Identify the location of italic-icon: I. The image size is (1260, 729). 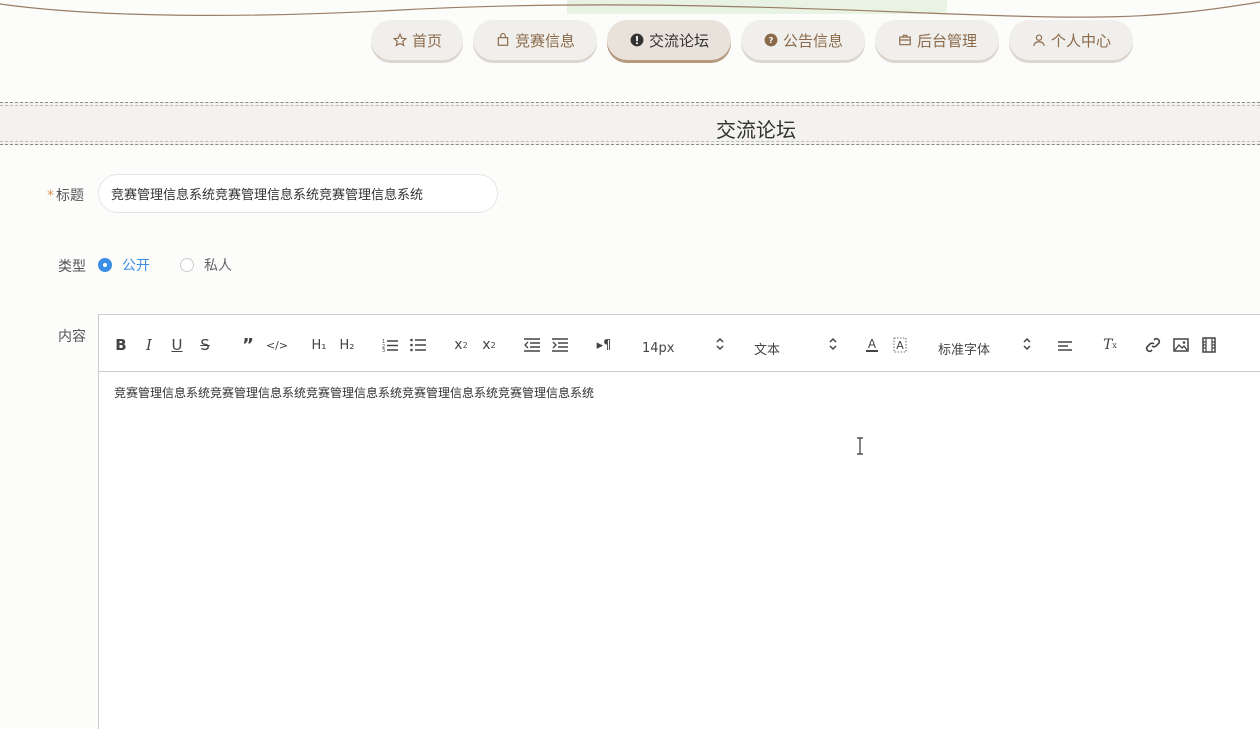
(149, 345).